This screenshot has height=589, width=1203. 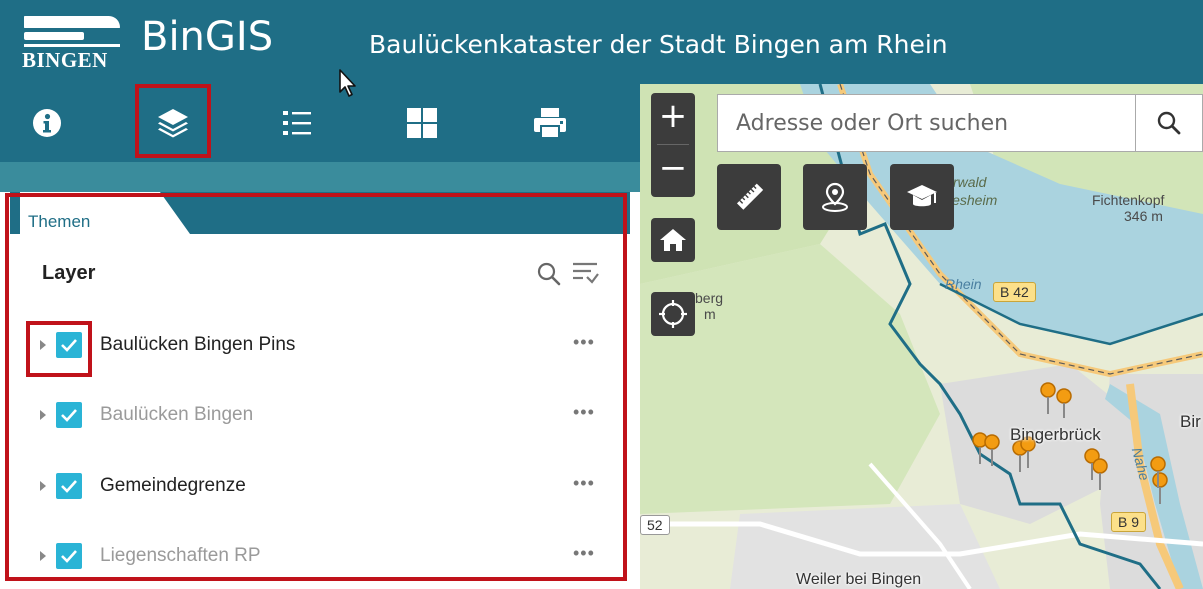 What do you see at coordinates (1129, 522) in the screenshot?
I see `road-badge-b9: B 9` at bounding box center [1129, 522].